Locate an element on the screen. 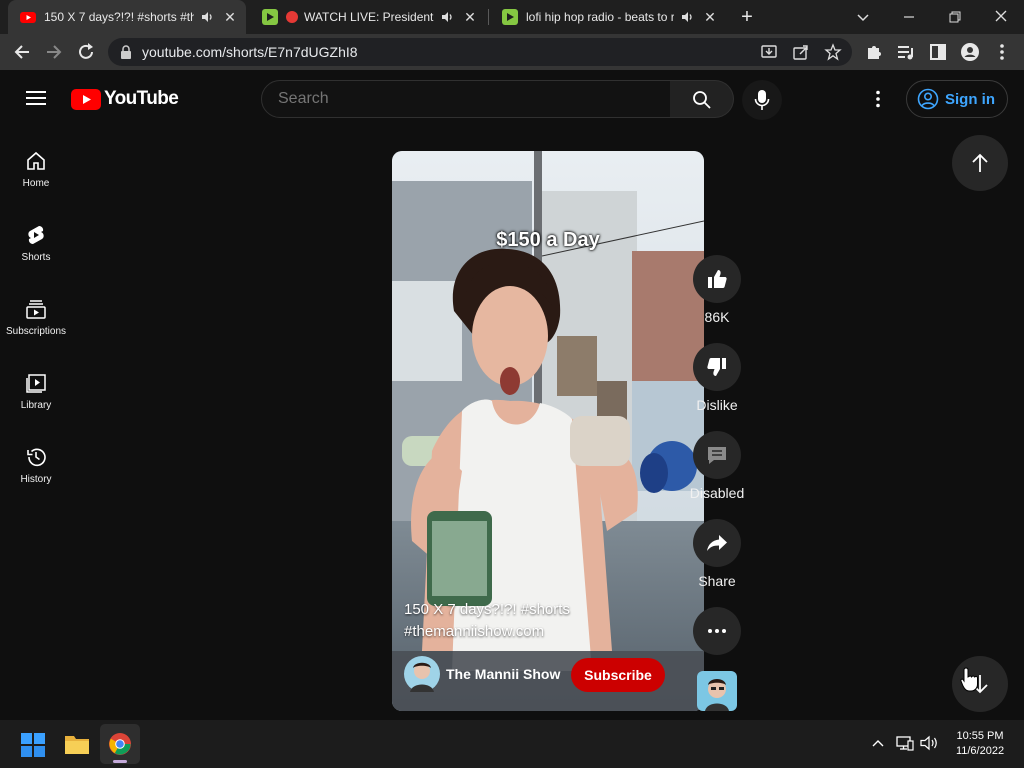 The width and height of the screenshot is (1024, 768). back-arrow-icon is located at coordinates (22, 52).